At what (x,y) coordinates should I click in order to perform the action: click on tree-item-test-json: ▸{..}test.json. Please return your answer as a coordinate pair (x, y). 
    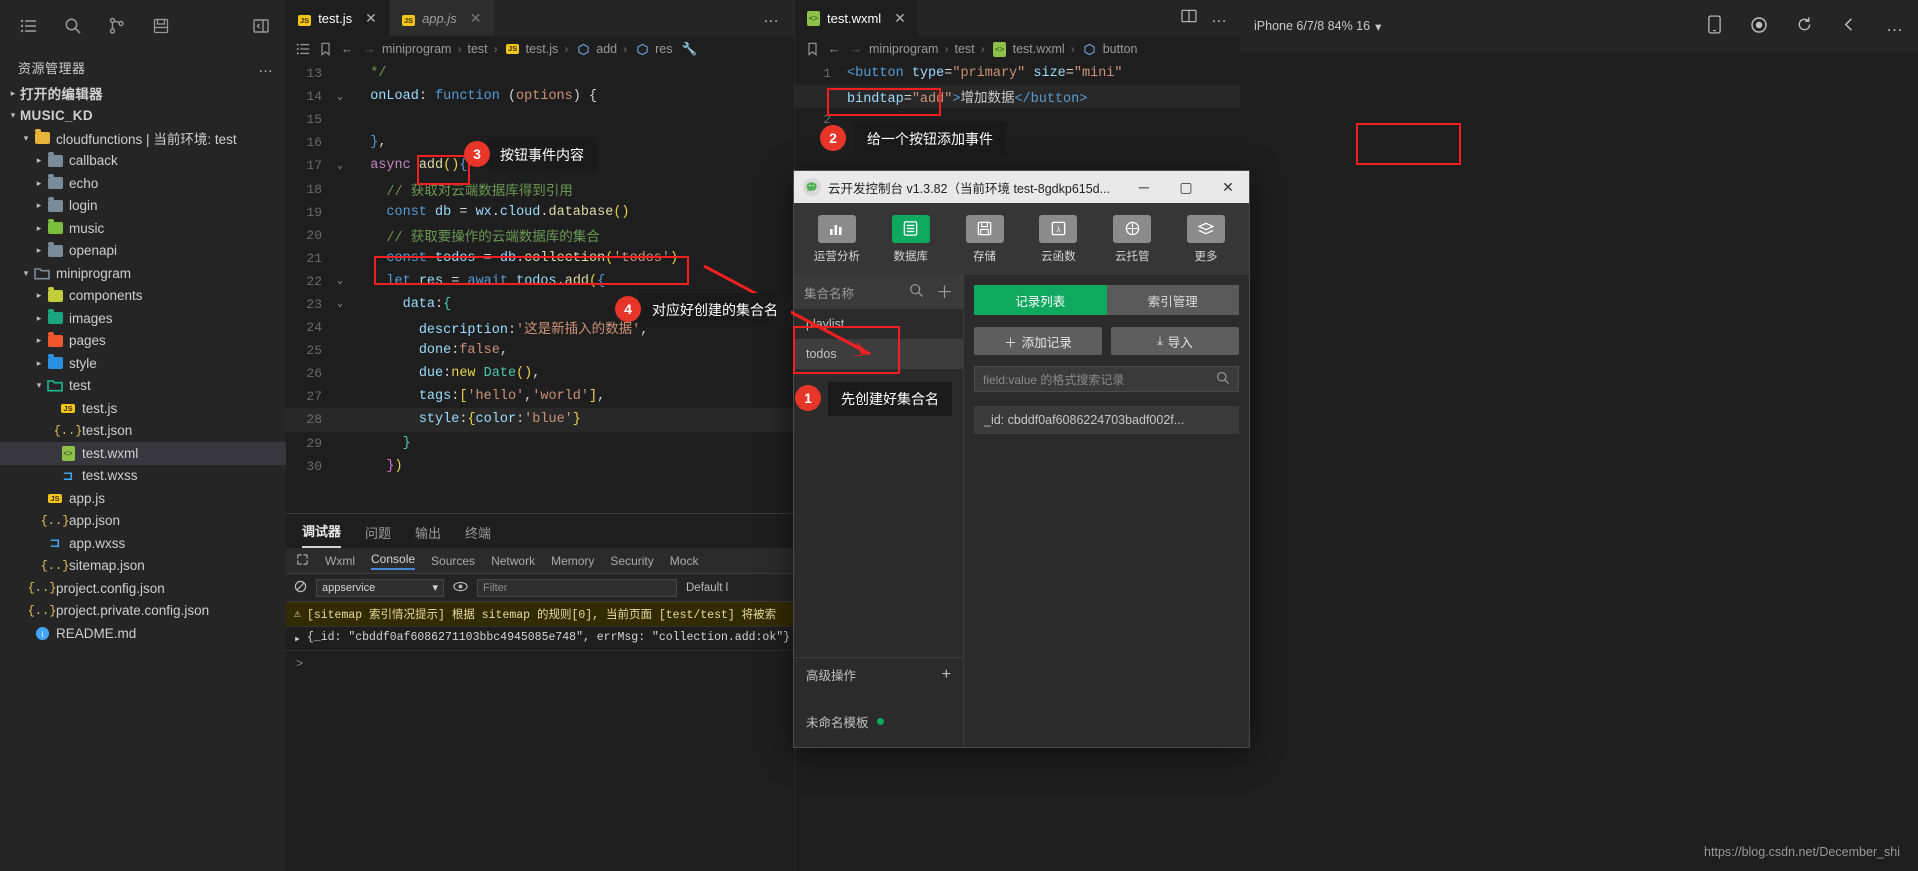
    Looking at the image, I should click on (143, 431).